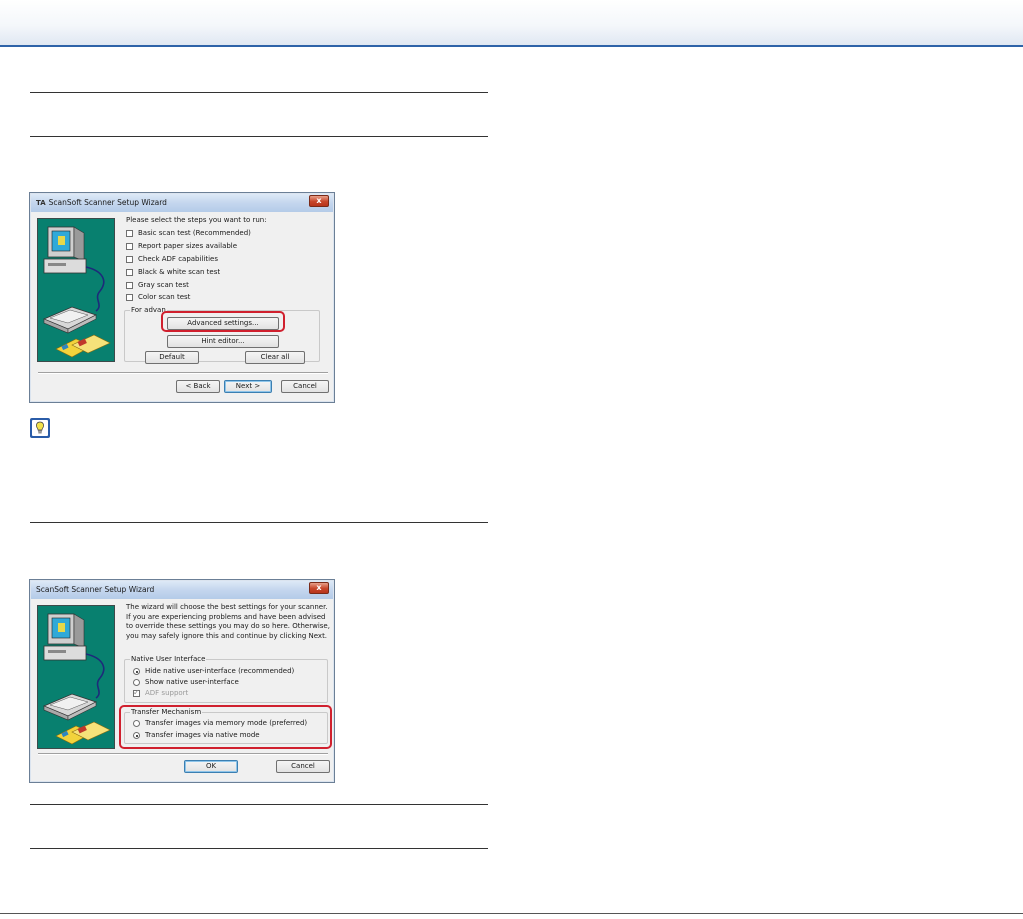 Image resolution: width=1023 pixels, height=919 pixels. I want to click on page-header-band, so click(511, 23).